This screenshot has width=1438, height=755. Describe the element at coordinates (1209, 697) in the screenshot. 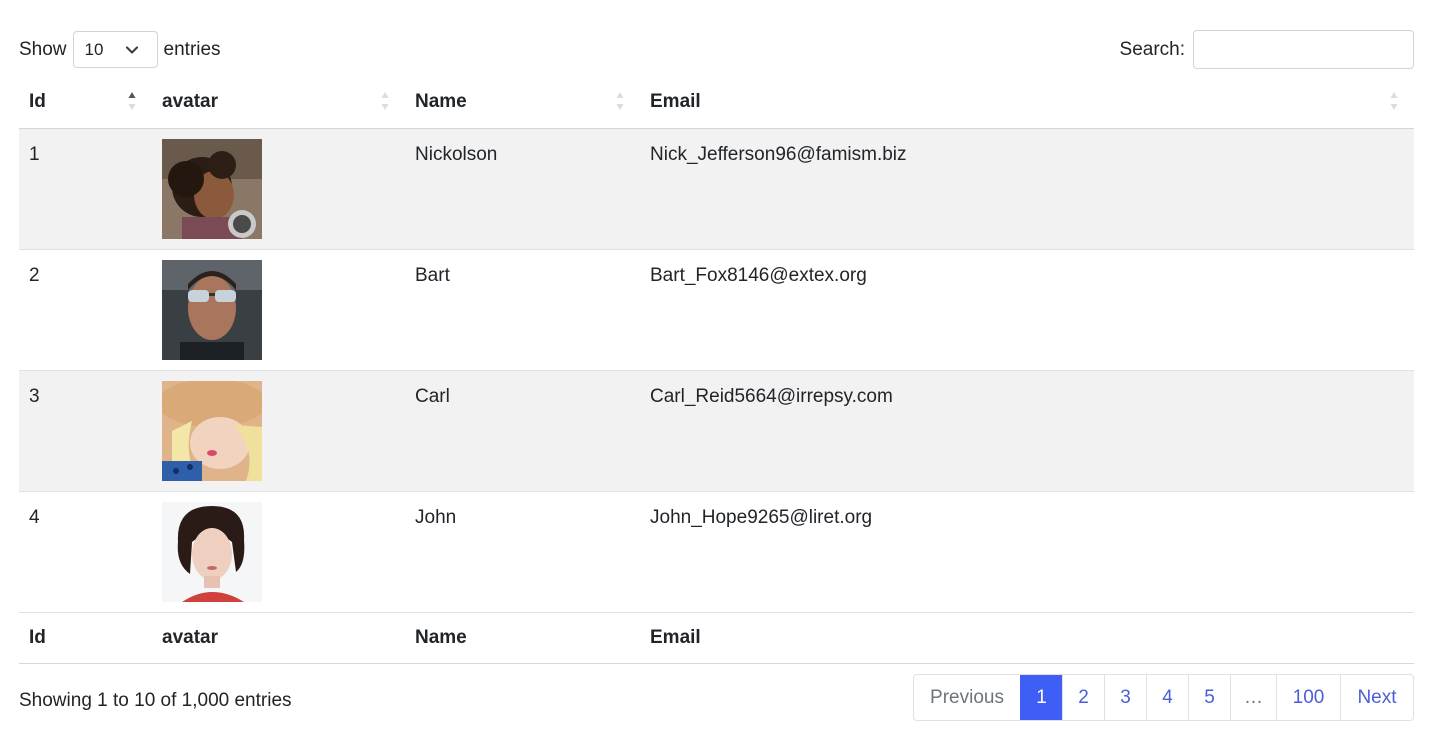

I see `page-button-5: 5` at that location.